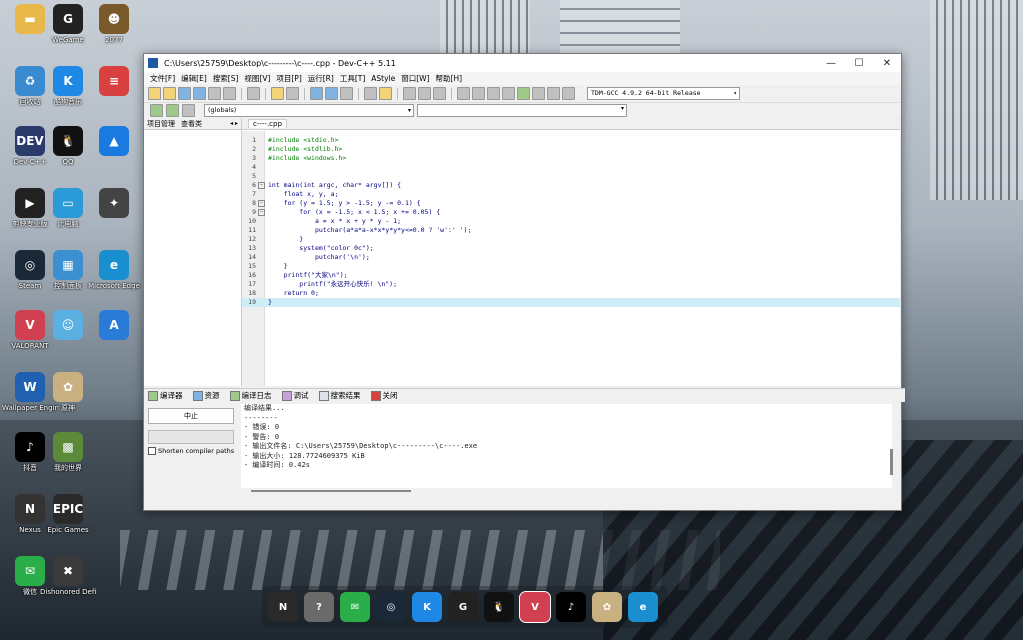 This screenshot has height=640, width=1023. Describe the element at coordinates (288, 78) in the screenshot. I see `menu-project: 项目[P]` at that location.